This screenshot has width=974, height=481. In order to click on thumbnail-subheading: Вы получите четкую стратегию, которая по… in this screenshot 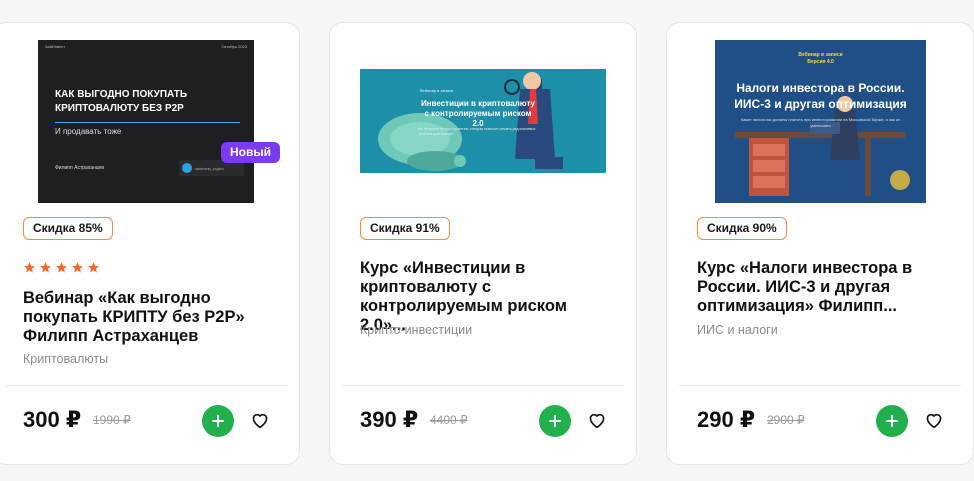, I will do `click(477, 131)`.